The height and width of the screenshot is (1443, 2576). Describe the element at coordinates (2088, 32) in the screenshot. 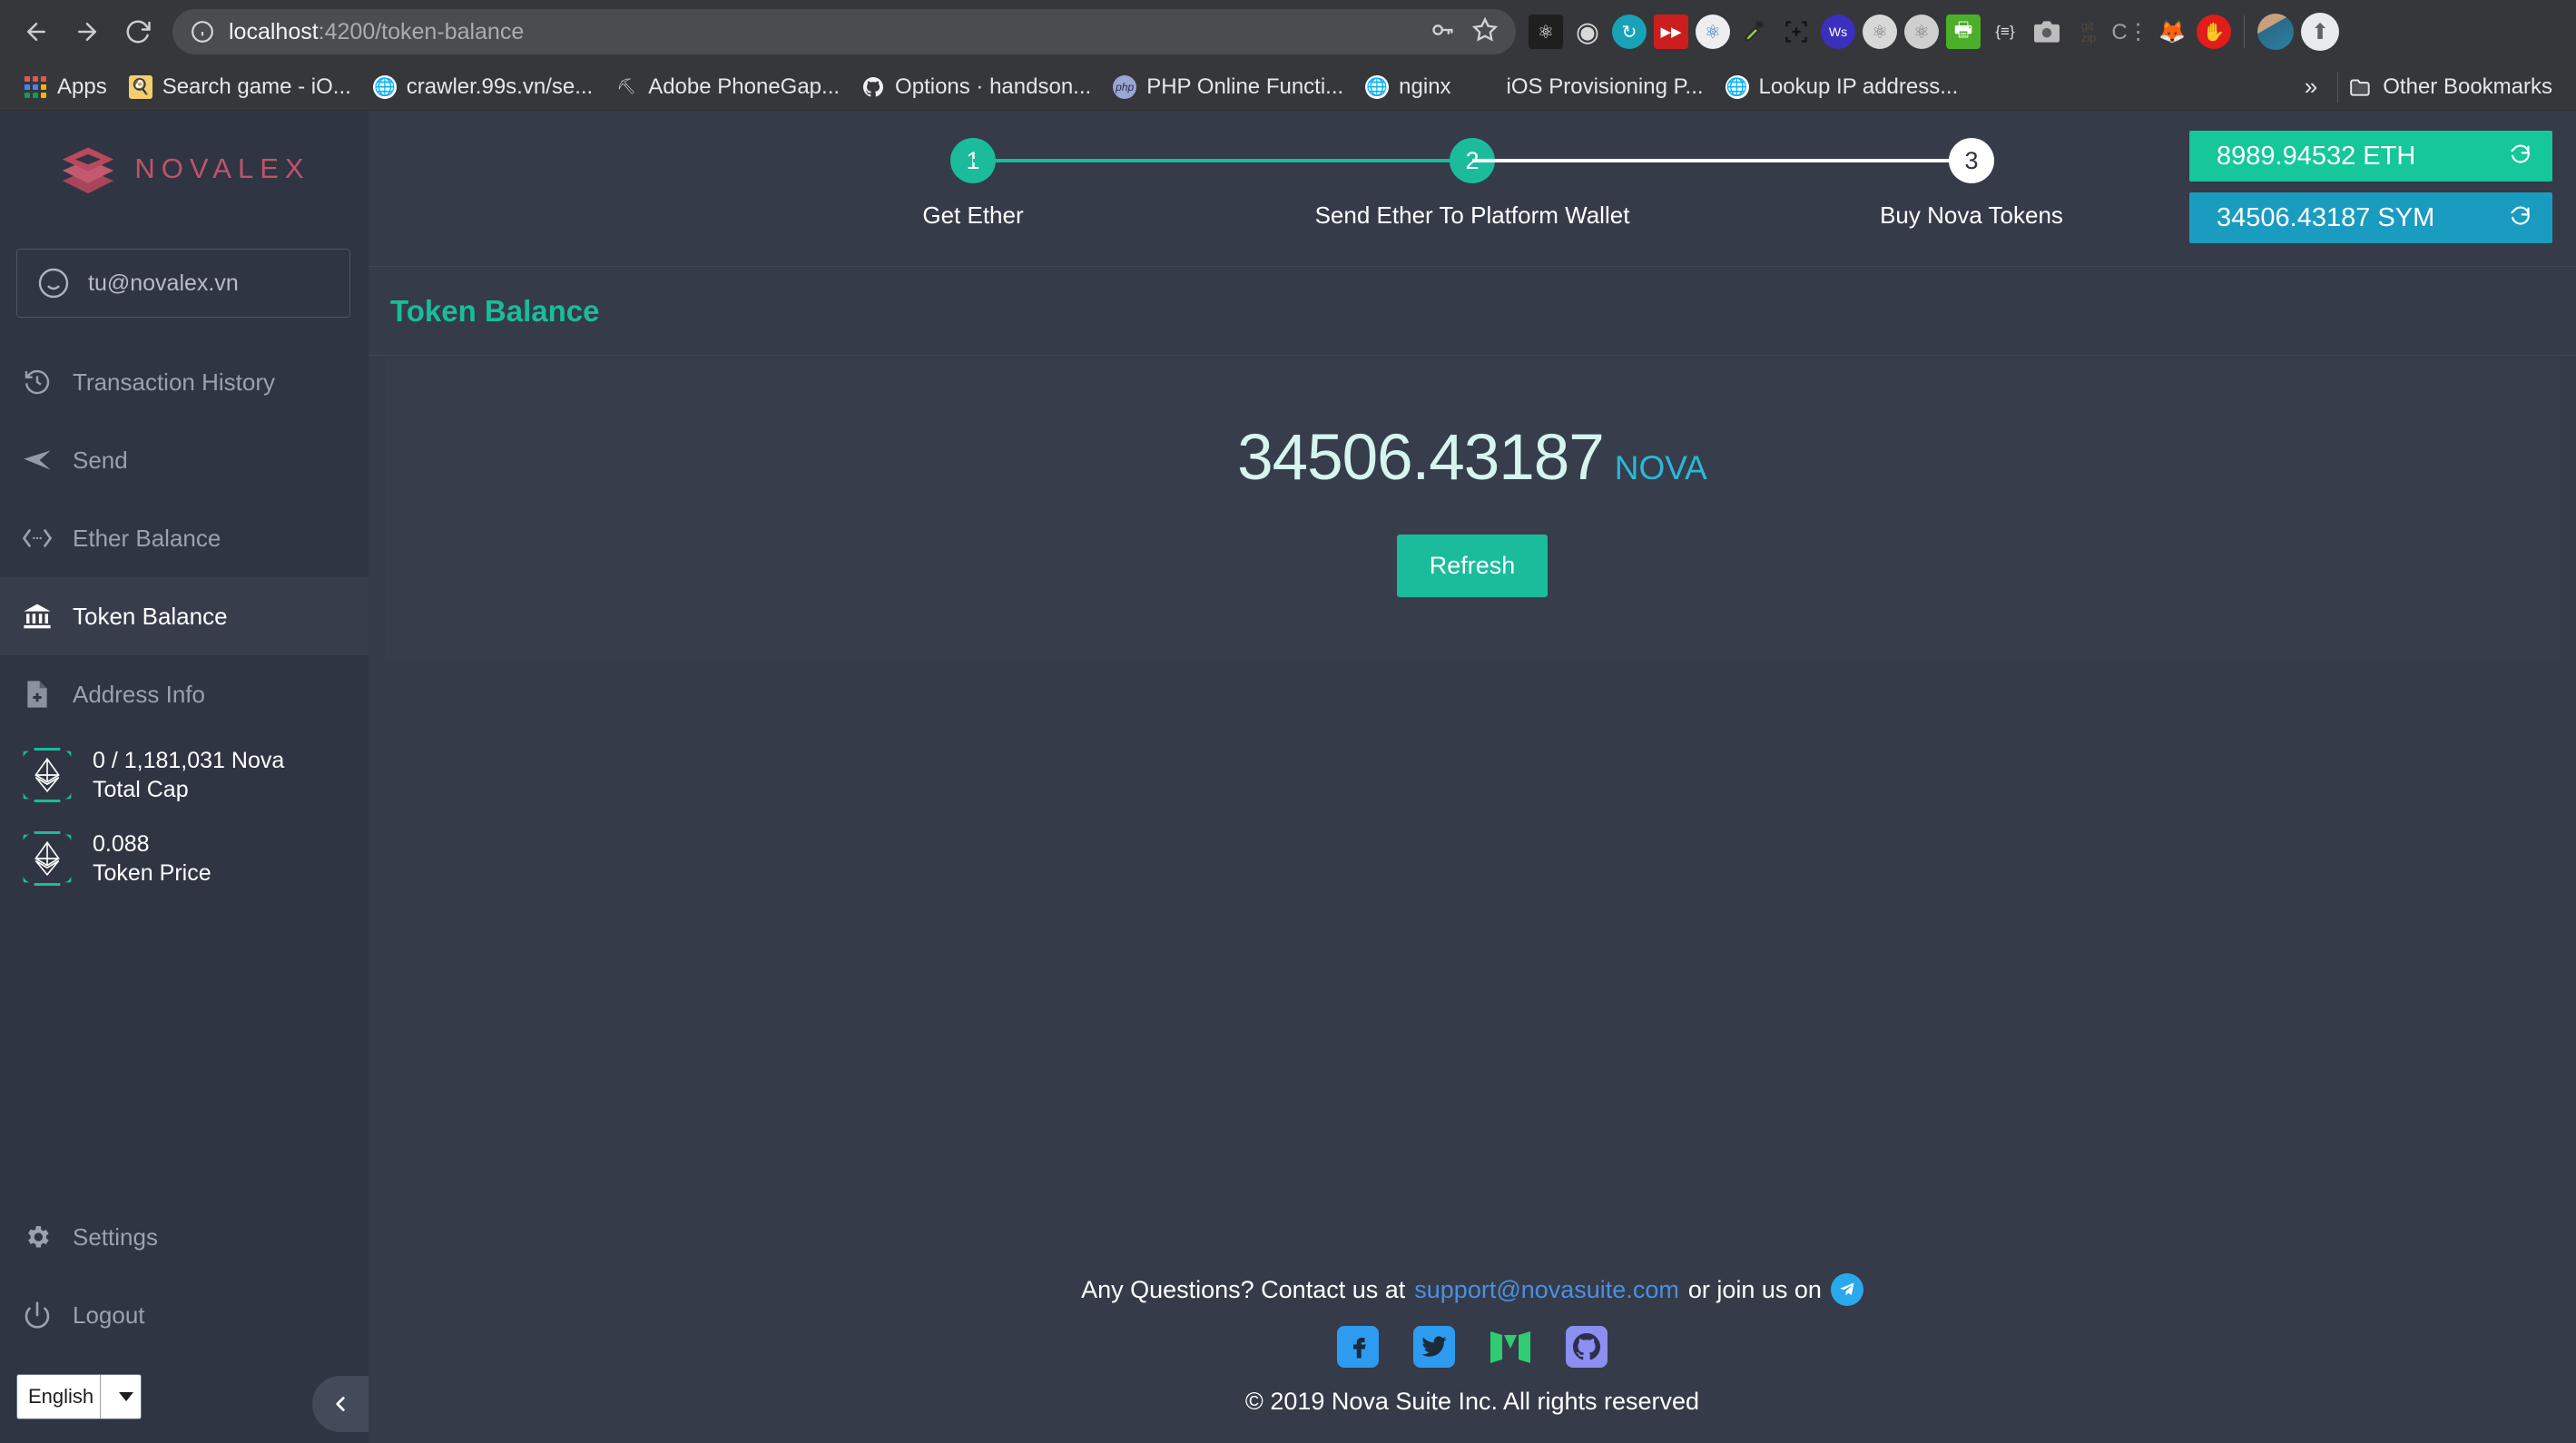

I see `gitzip-icon: git zip` at that location.